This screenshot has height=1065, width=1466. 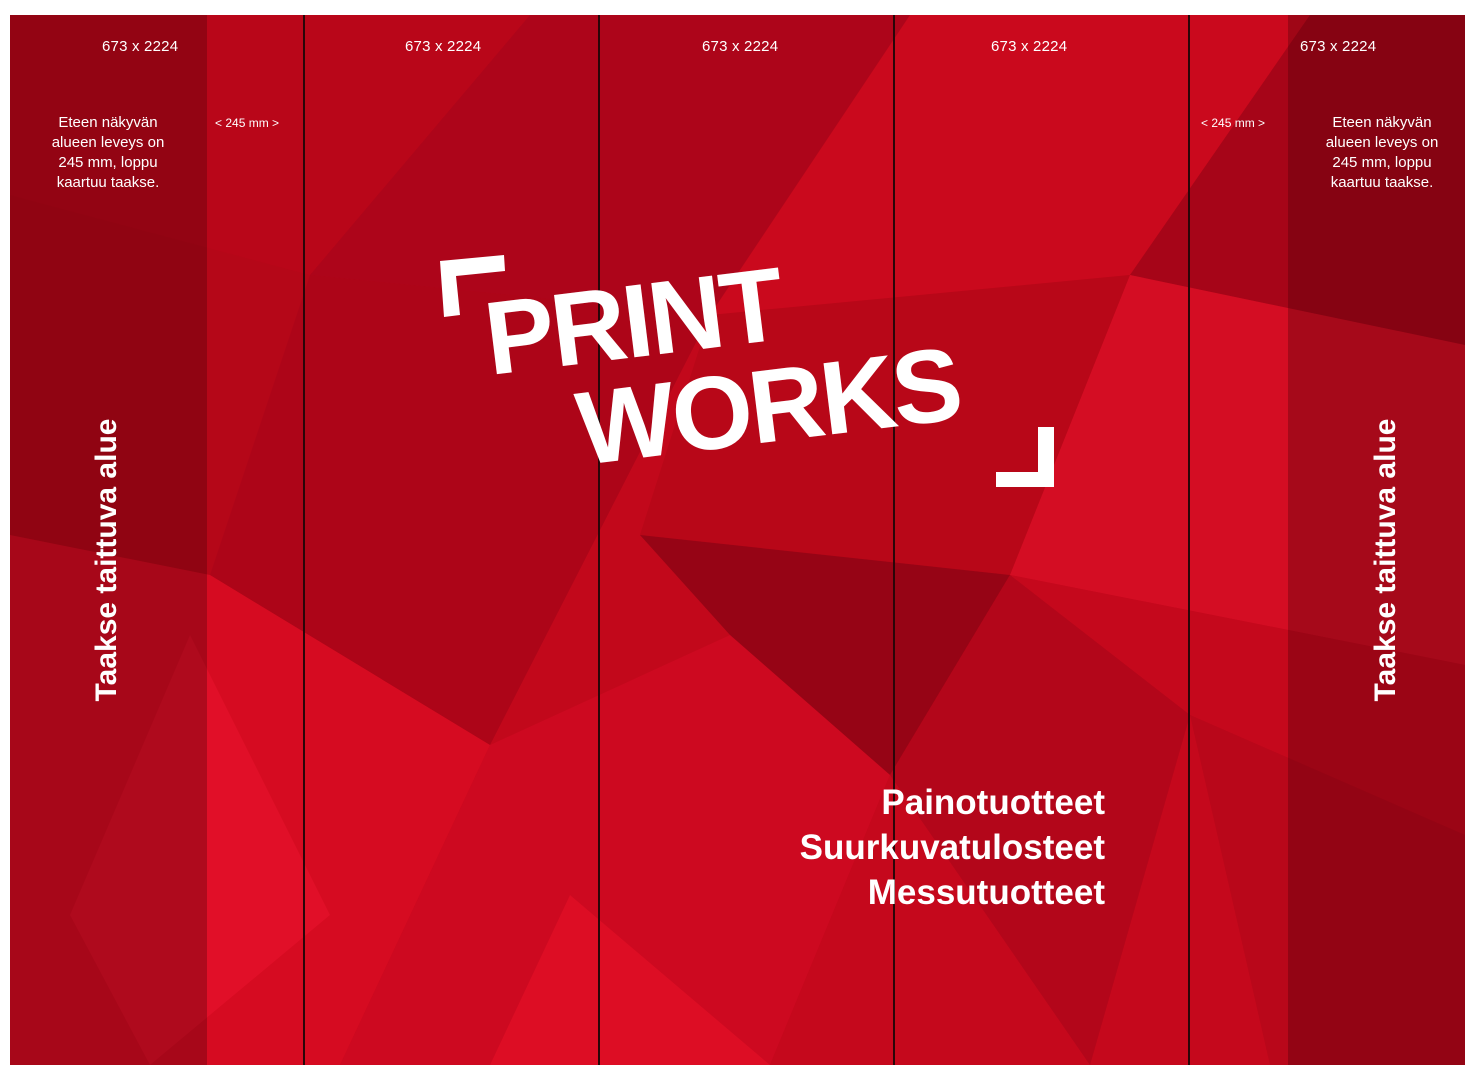 What do you see at coordinates (986, 892) in the screenshot?
I see `tagline: Messutuotteet` at bounding box center [986, 892].